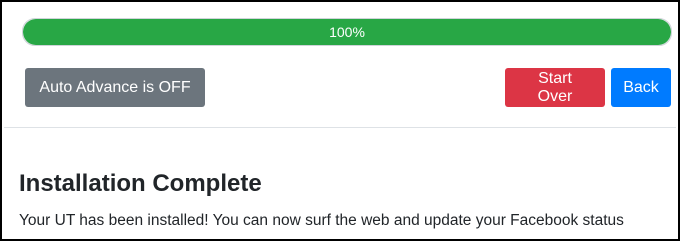  What do you see at coordinates (340, 127) in the screenshot?
I see `section-divider` at bounding box center [340, 127].